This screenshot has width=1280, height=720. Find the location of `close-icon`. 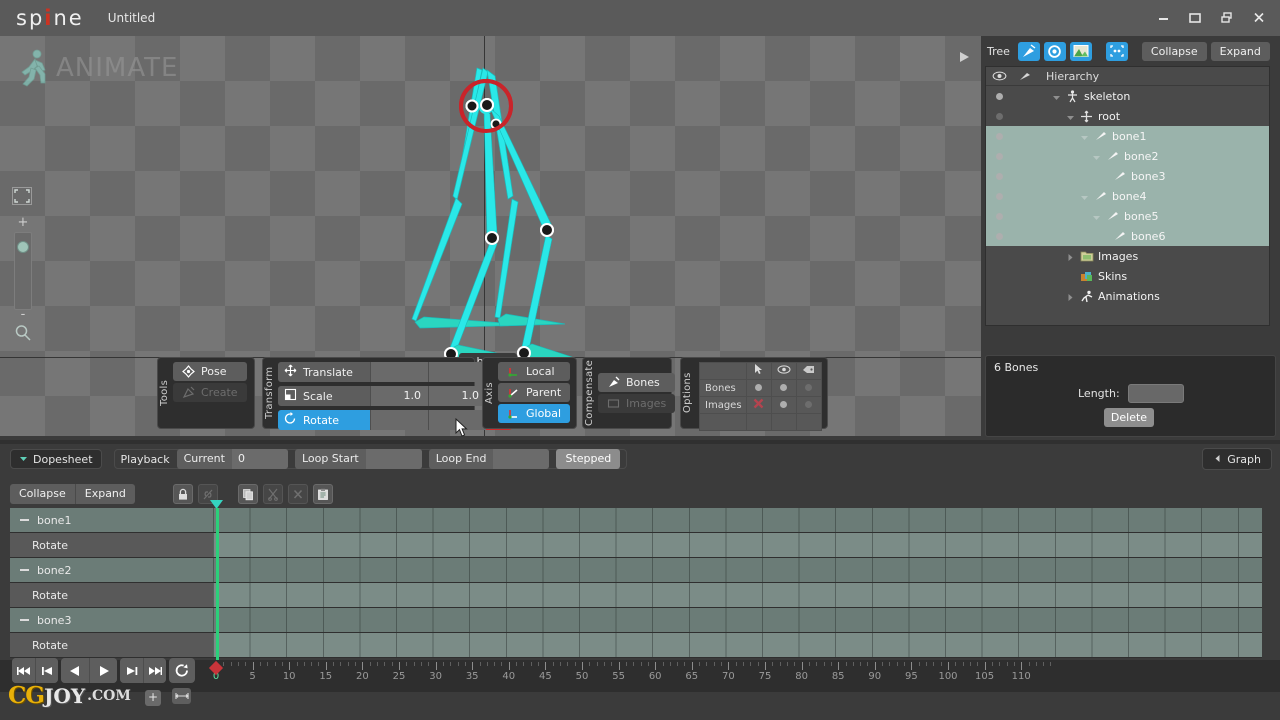

close-icon is located at coordinates (1259, 17).